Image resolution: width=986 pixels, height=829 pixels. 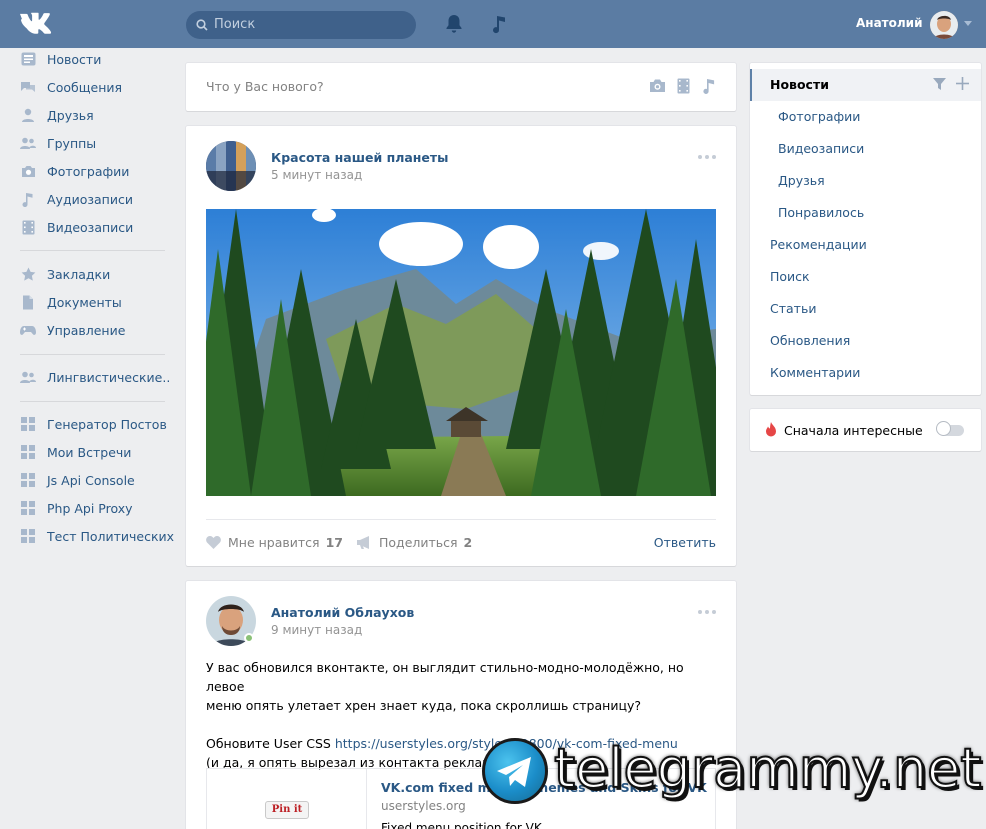 What do you see at coordinates (799, 84) in the screenshot?
I see `menu-item-news: Новости` at bounding box center [799, 84].